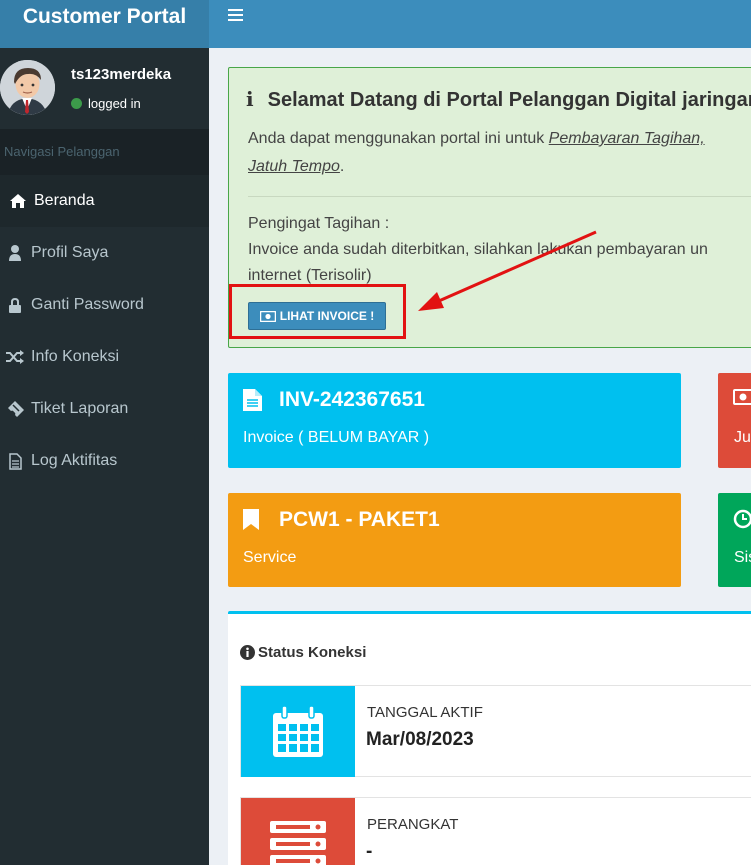 This screenshot has width=751, height=865. Describe the element at coordinates (454, 420) in the screenshot. I see `invoice-info-box: INV-242367651 Invoice ( BELUM BAYAR )` at that location.